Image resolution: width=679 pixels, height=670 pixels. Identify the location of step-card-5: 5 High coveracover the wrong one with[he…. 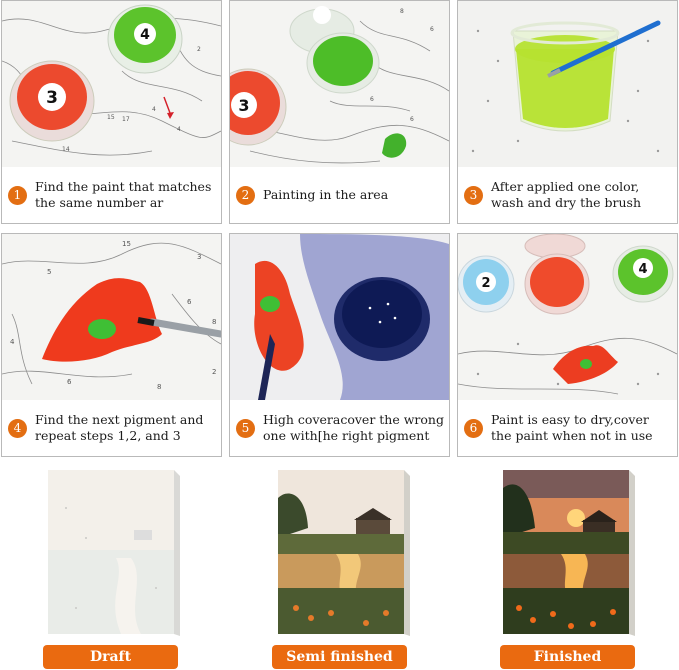
(339, 345).